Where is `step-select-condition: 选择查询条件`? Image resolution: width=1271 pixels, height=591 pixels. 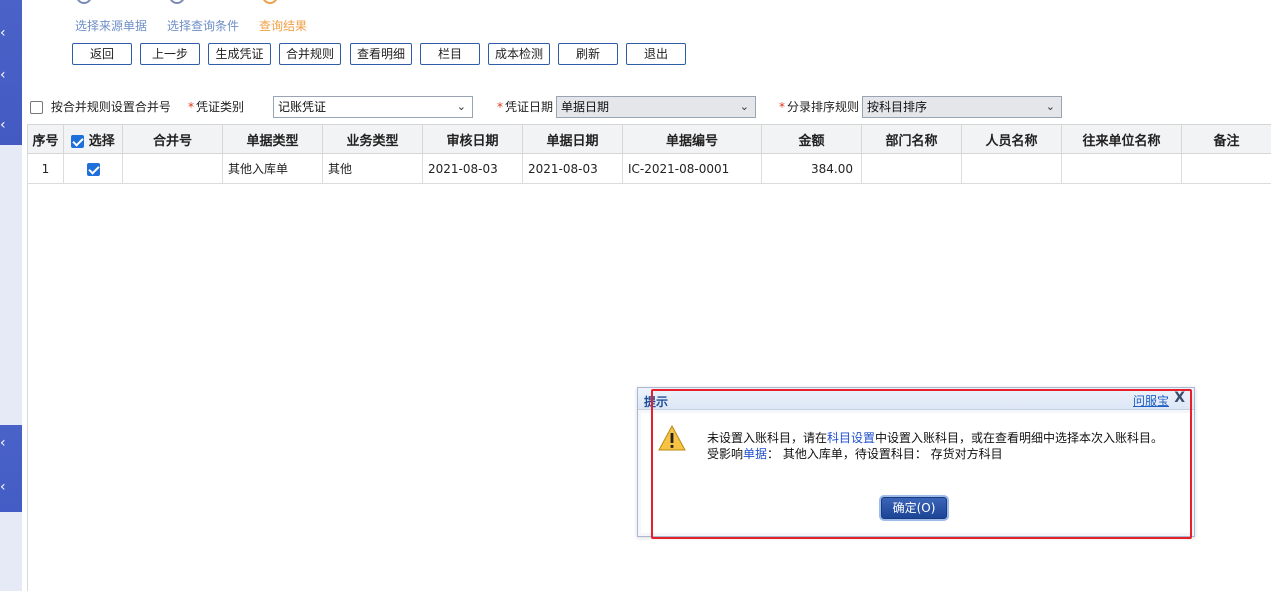 step-select-condition: 选择查询条件 is located at coordinates (203, 25).